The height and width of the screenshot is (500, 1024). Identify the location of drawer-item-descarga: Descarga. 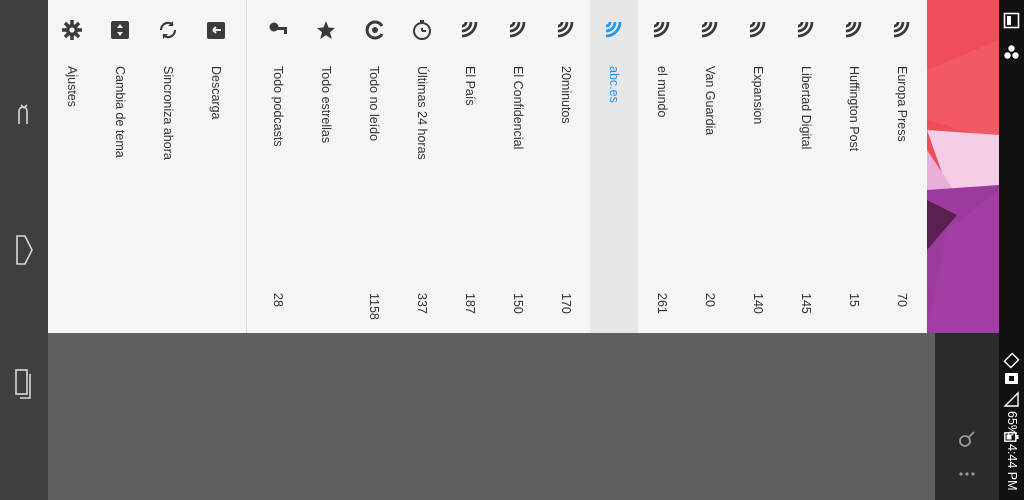
(216, 166).